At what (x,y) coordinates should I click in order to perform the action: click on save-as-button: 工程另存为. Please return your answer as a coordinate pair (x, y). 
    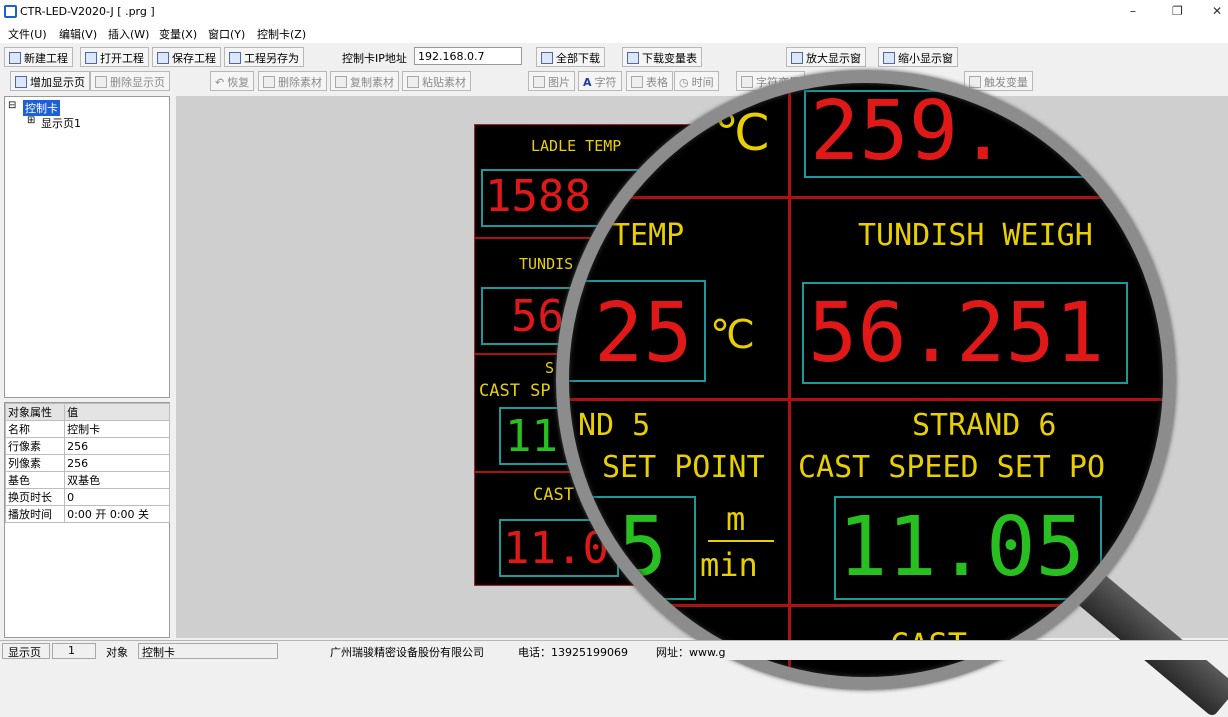
    Looking at the image, I should click on (264, 57).